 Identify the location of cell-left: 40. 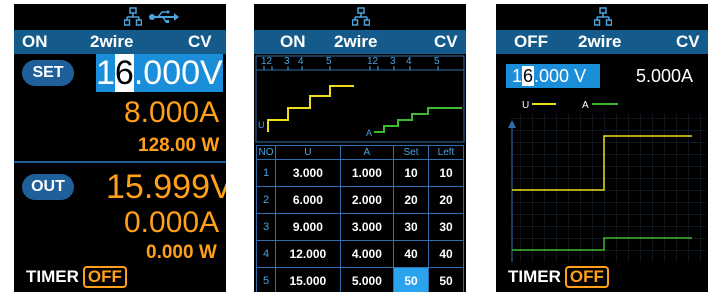
(446, 254).